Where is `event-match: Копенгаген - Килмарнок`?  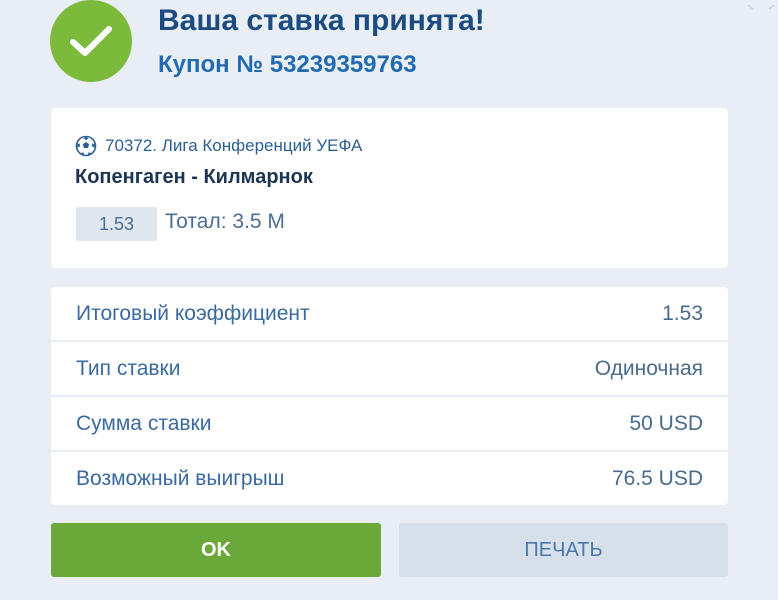
event-match: Копенгаген - Килмарнок is located at coordinates (194, 177).